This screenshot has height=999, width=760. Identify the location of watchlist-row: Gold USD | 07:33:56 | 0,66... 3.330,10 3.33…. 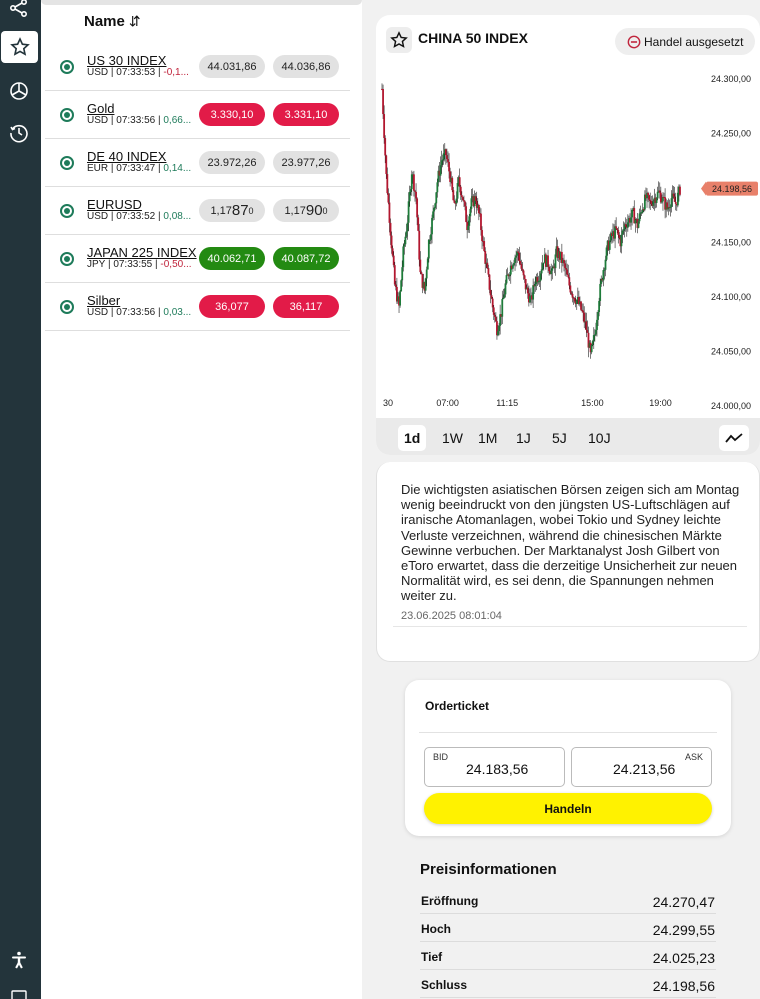
(197, 115).